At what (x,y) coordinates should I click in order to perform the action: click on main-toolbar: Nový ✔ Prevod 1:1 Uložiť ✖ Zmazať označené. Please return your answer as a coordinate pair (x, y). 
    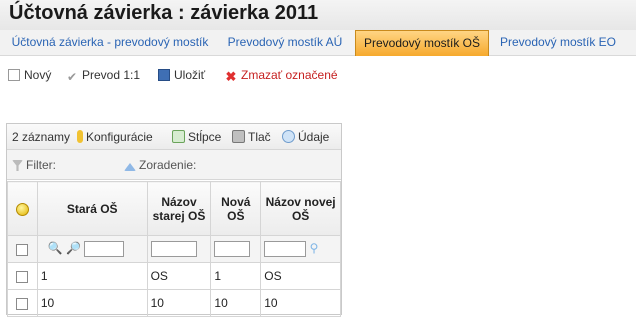
    Looking at the image, I should click on (318, 75).